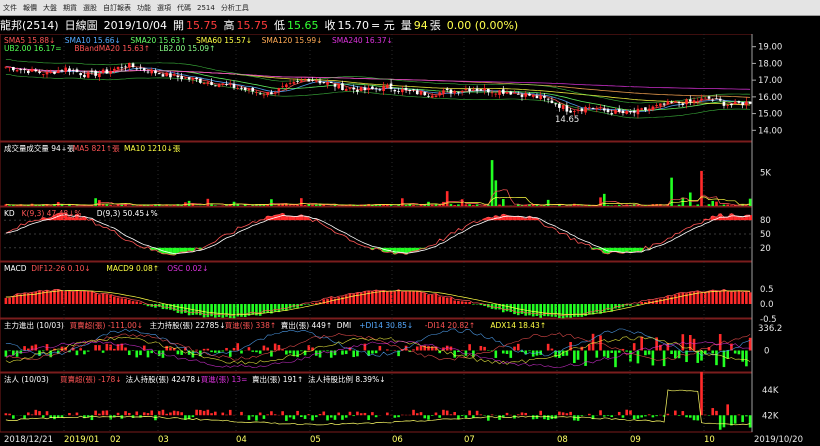 This screenshot has height=446, width=820. Describe the element at coordinates (28, 440) in the screenshot. I see `month-label: 2018/12/21` at that location.